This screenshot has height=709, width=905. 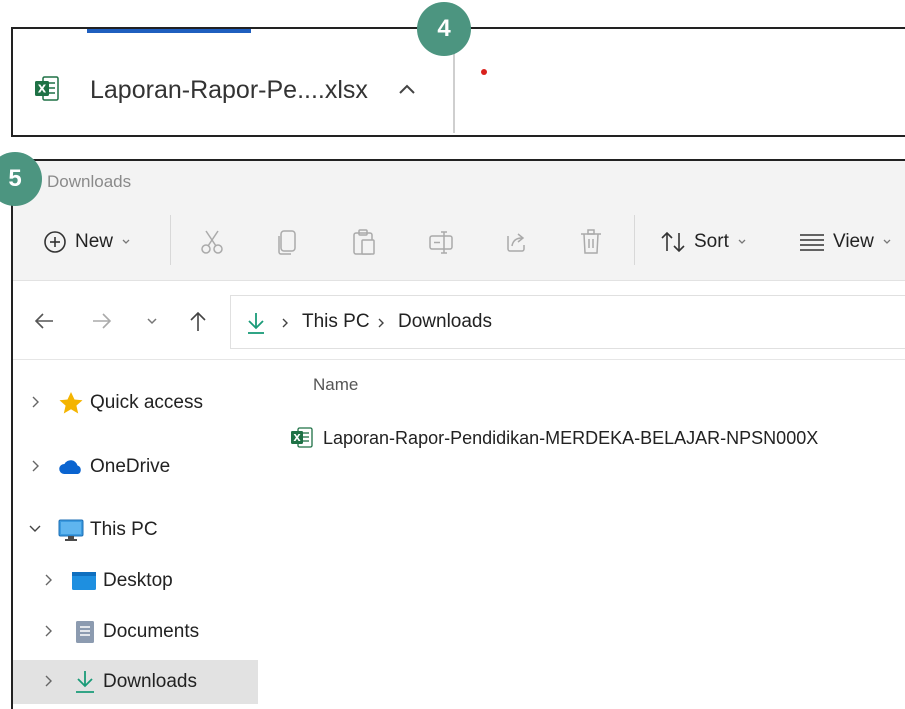 What do you see at coordinates (444, 29) in the screenshot?
I see `step-badge-4: 4` at bounding box center [444, 29].